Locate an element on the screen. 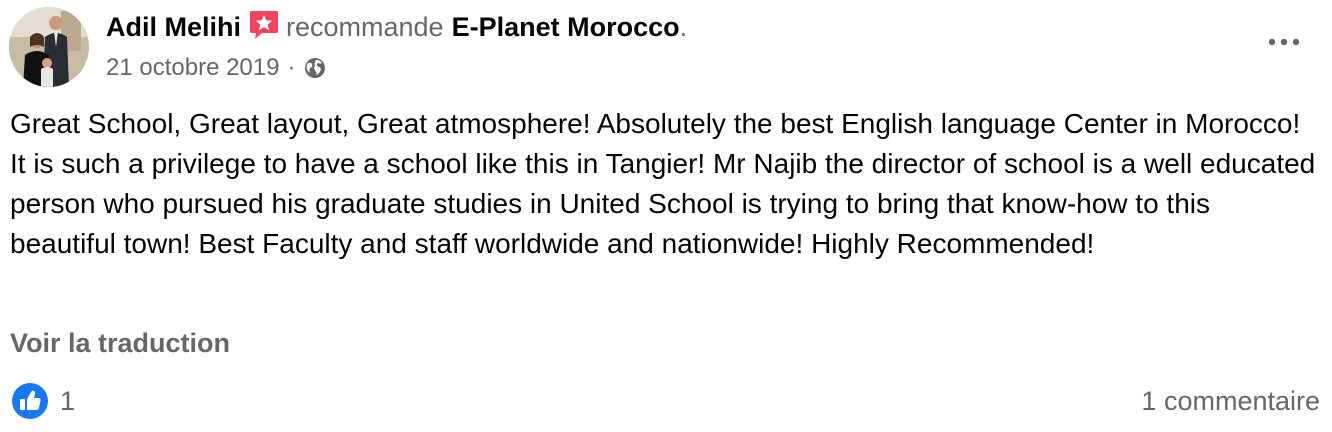 This screenshot has height=432, width=1332. more-options-icon is located at coordinates (1284, 42).